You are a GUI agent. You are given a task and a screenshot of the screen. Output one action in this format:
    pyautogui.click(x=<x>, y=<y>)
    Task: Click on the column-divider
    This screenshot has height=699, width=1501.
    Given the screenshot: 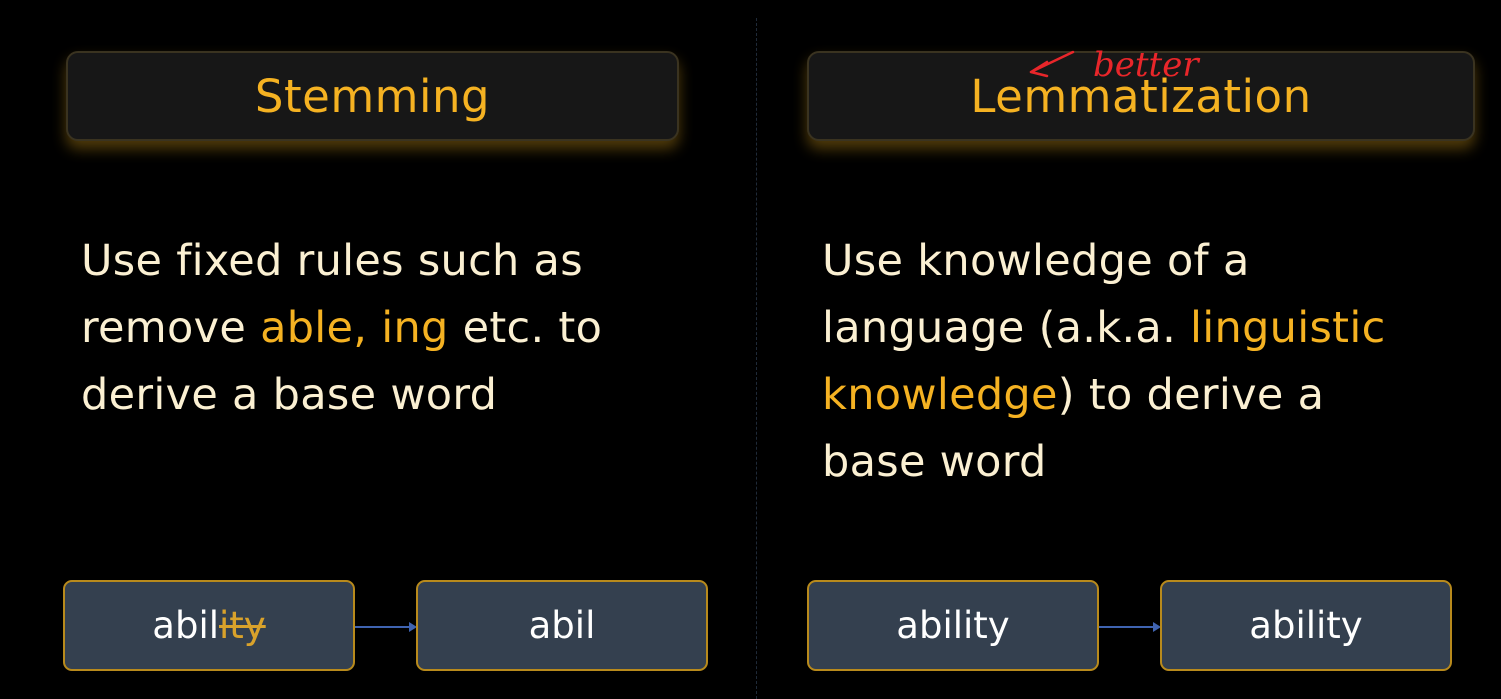 What is the action you would take?
    pyautogui.click(x=756, y=358)
    